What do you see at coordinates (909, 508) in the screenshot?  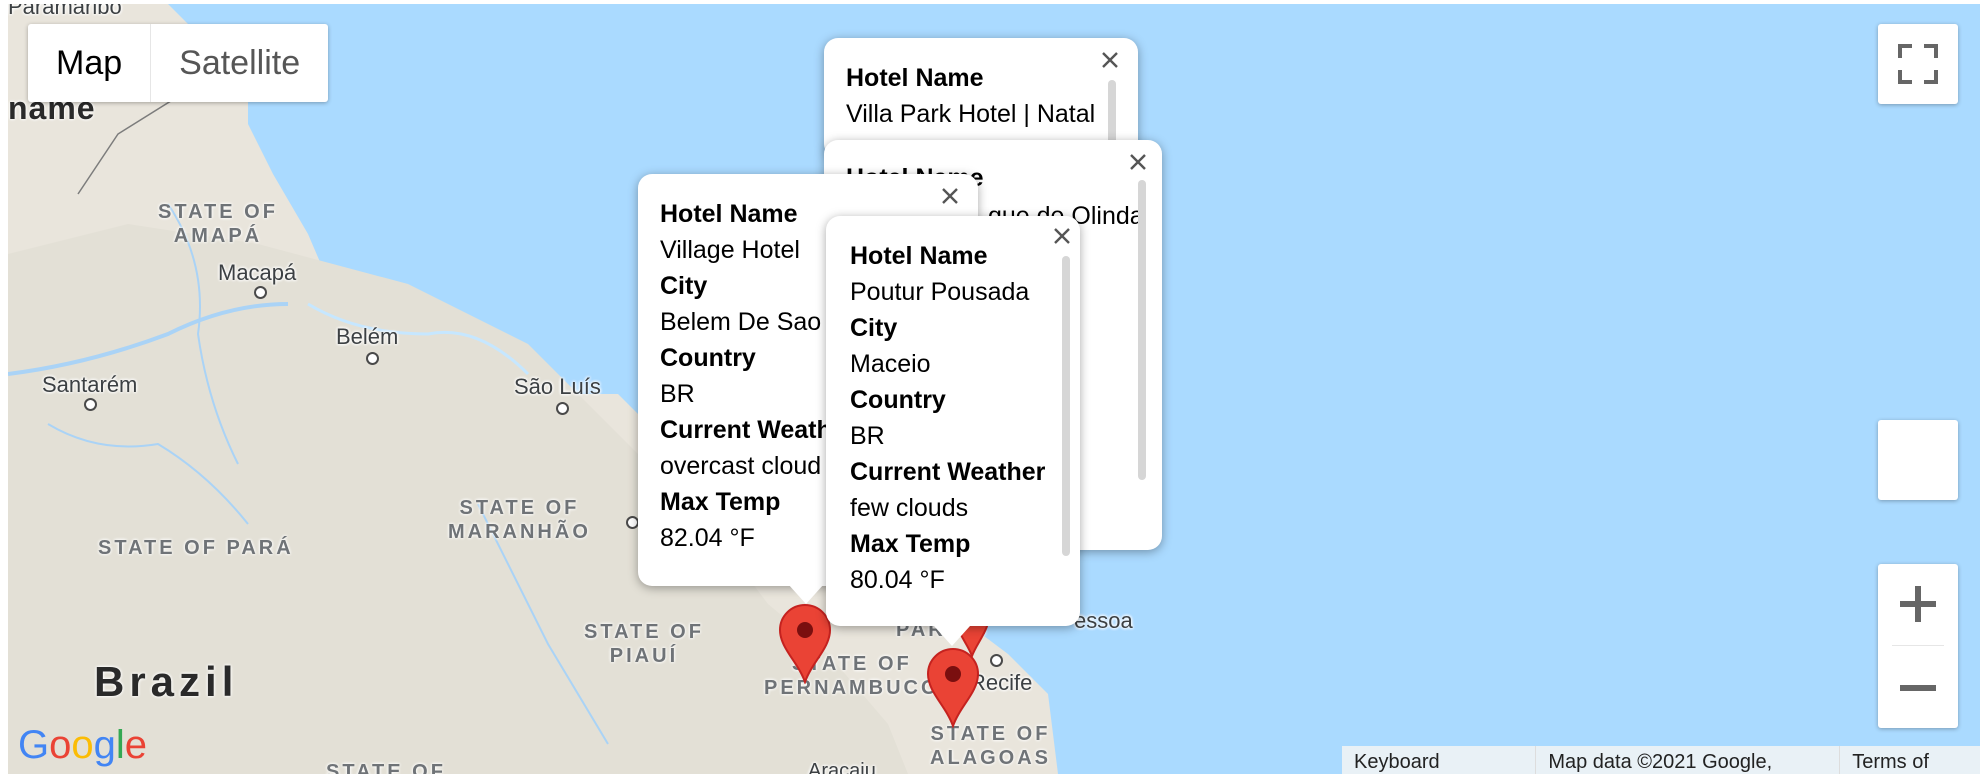 I see `field-value-weather: few clouds` at bounding box center [909, 508].